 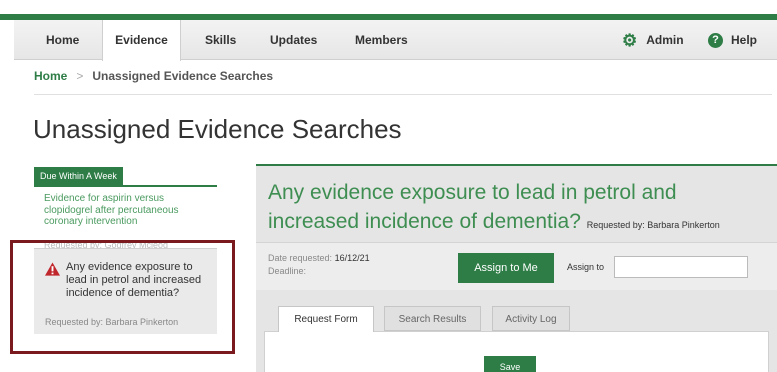 What do you see at coordinates (744, 40) in the screenshot?
I see `help-label: Help` at bounding box center [744, 40].